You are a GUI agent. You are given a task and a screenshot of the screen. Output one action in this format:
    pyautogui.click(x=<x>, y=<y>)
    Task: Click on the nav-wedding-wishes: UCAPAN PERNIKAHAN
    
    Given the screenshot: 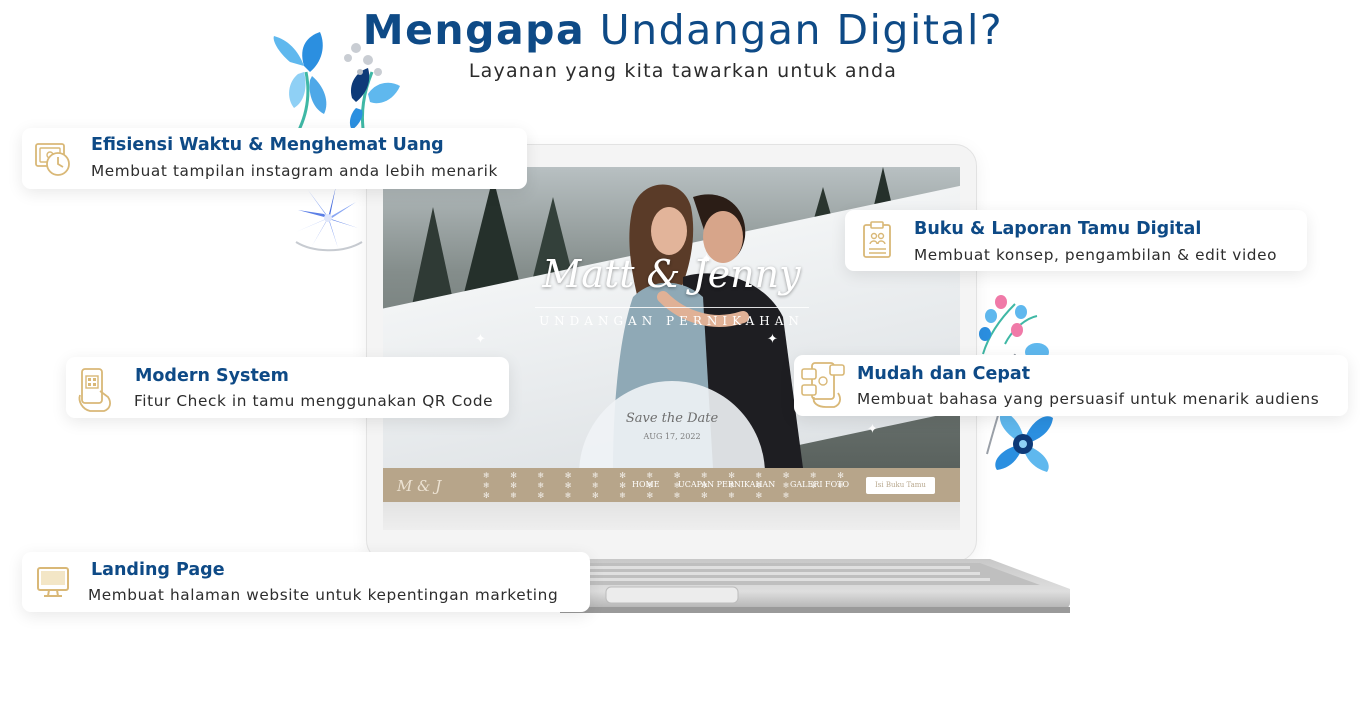 What is the action you would take?
    pyautogui.click(x=726, y=484)
    